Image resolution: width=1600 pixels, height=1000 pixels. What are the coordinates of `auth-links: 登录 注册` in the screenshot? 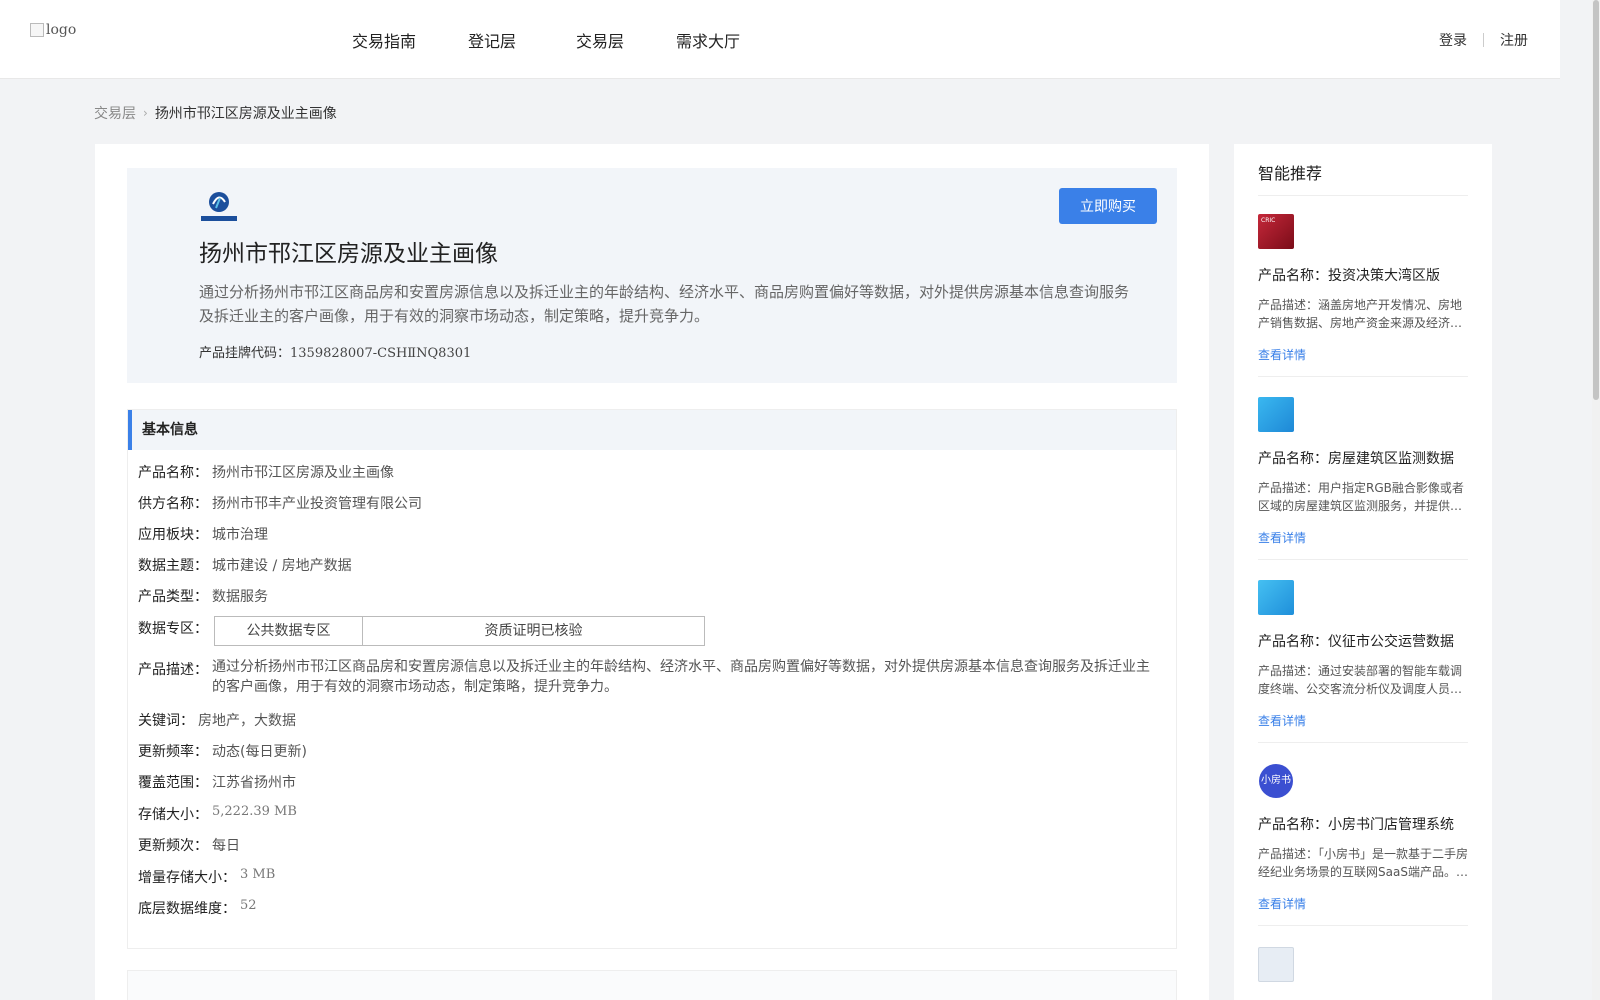 It's located at (1483, 40).